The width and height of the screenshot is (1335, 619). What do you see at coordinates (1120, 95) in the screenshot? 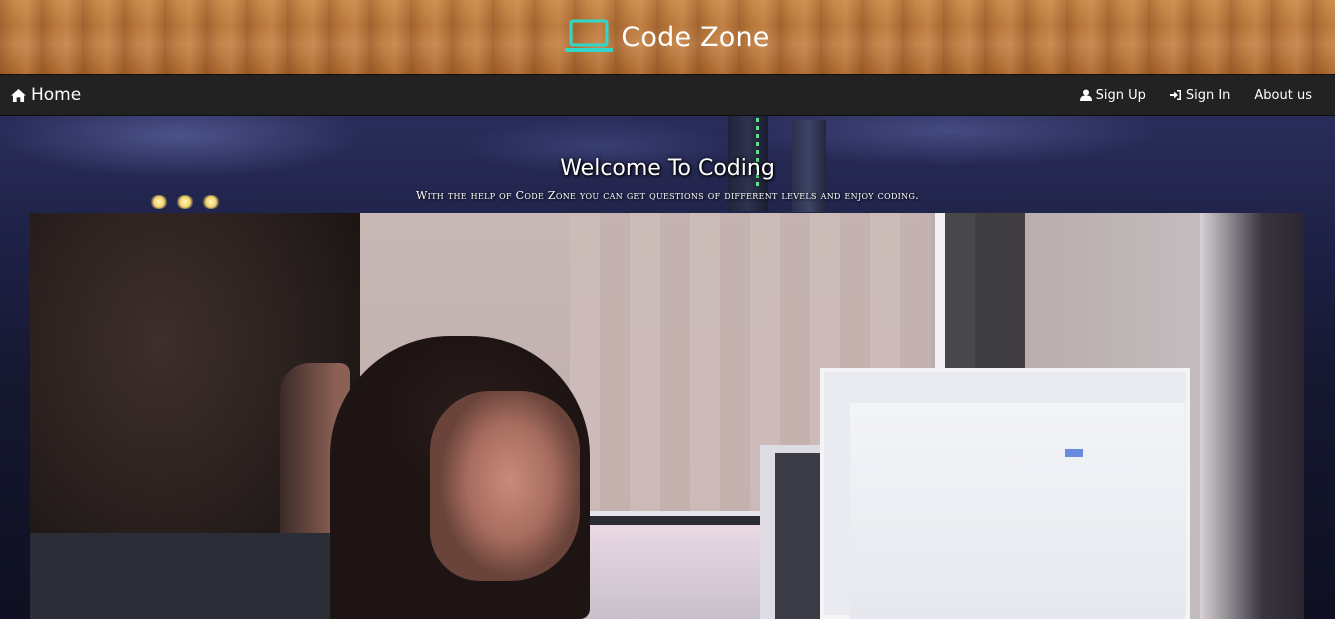
I see `nav-sign-up-label: Sign Up` at bounding box center [1120, 95].